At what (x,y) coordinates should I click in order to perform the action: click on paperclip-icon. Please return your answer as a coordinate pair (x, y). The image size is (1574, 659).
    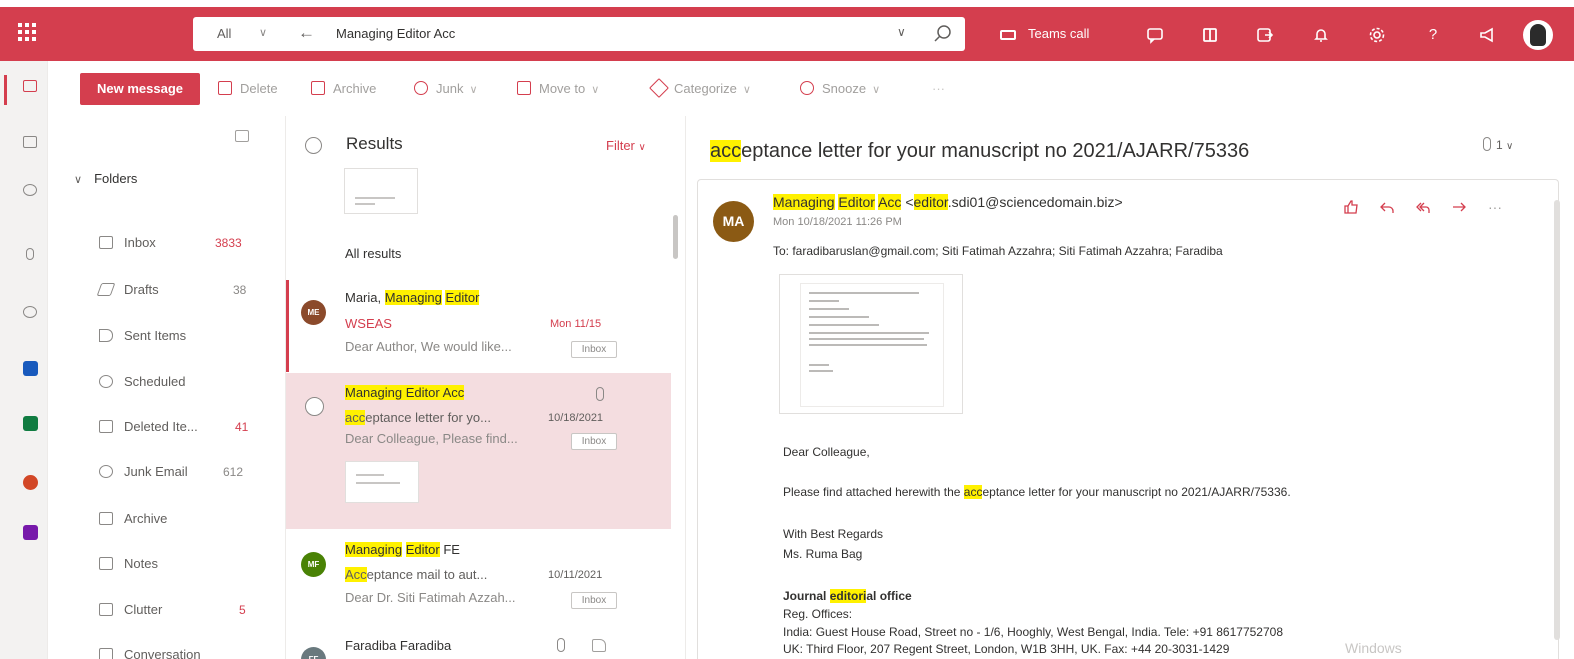
    Looking at the image, I should click on (600, 394).